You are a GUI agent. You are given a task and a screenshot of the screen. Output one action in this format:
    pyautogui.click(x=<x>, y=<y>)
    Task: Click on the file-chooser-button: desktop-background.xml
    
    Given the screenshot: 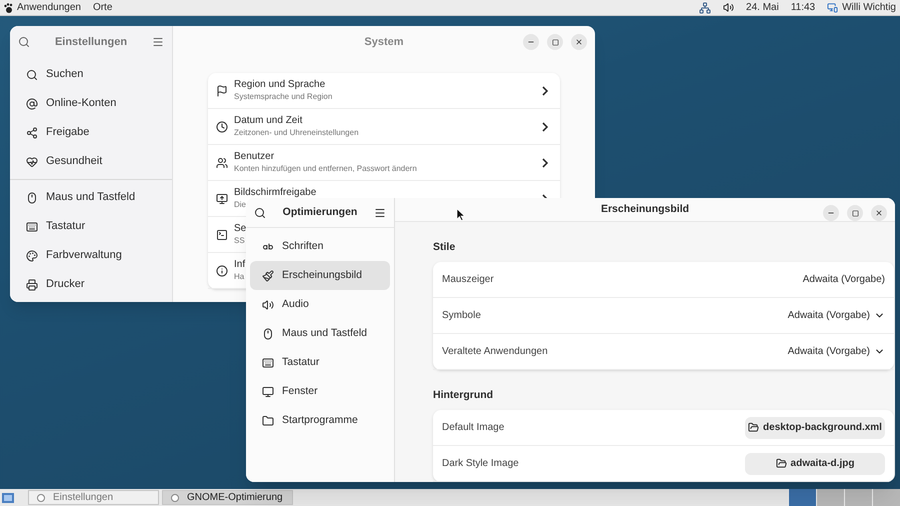 What is the action you would take?
    pyautogui.click(x=815, y=427)
    